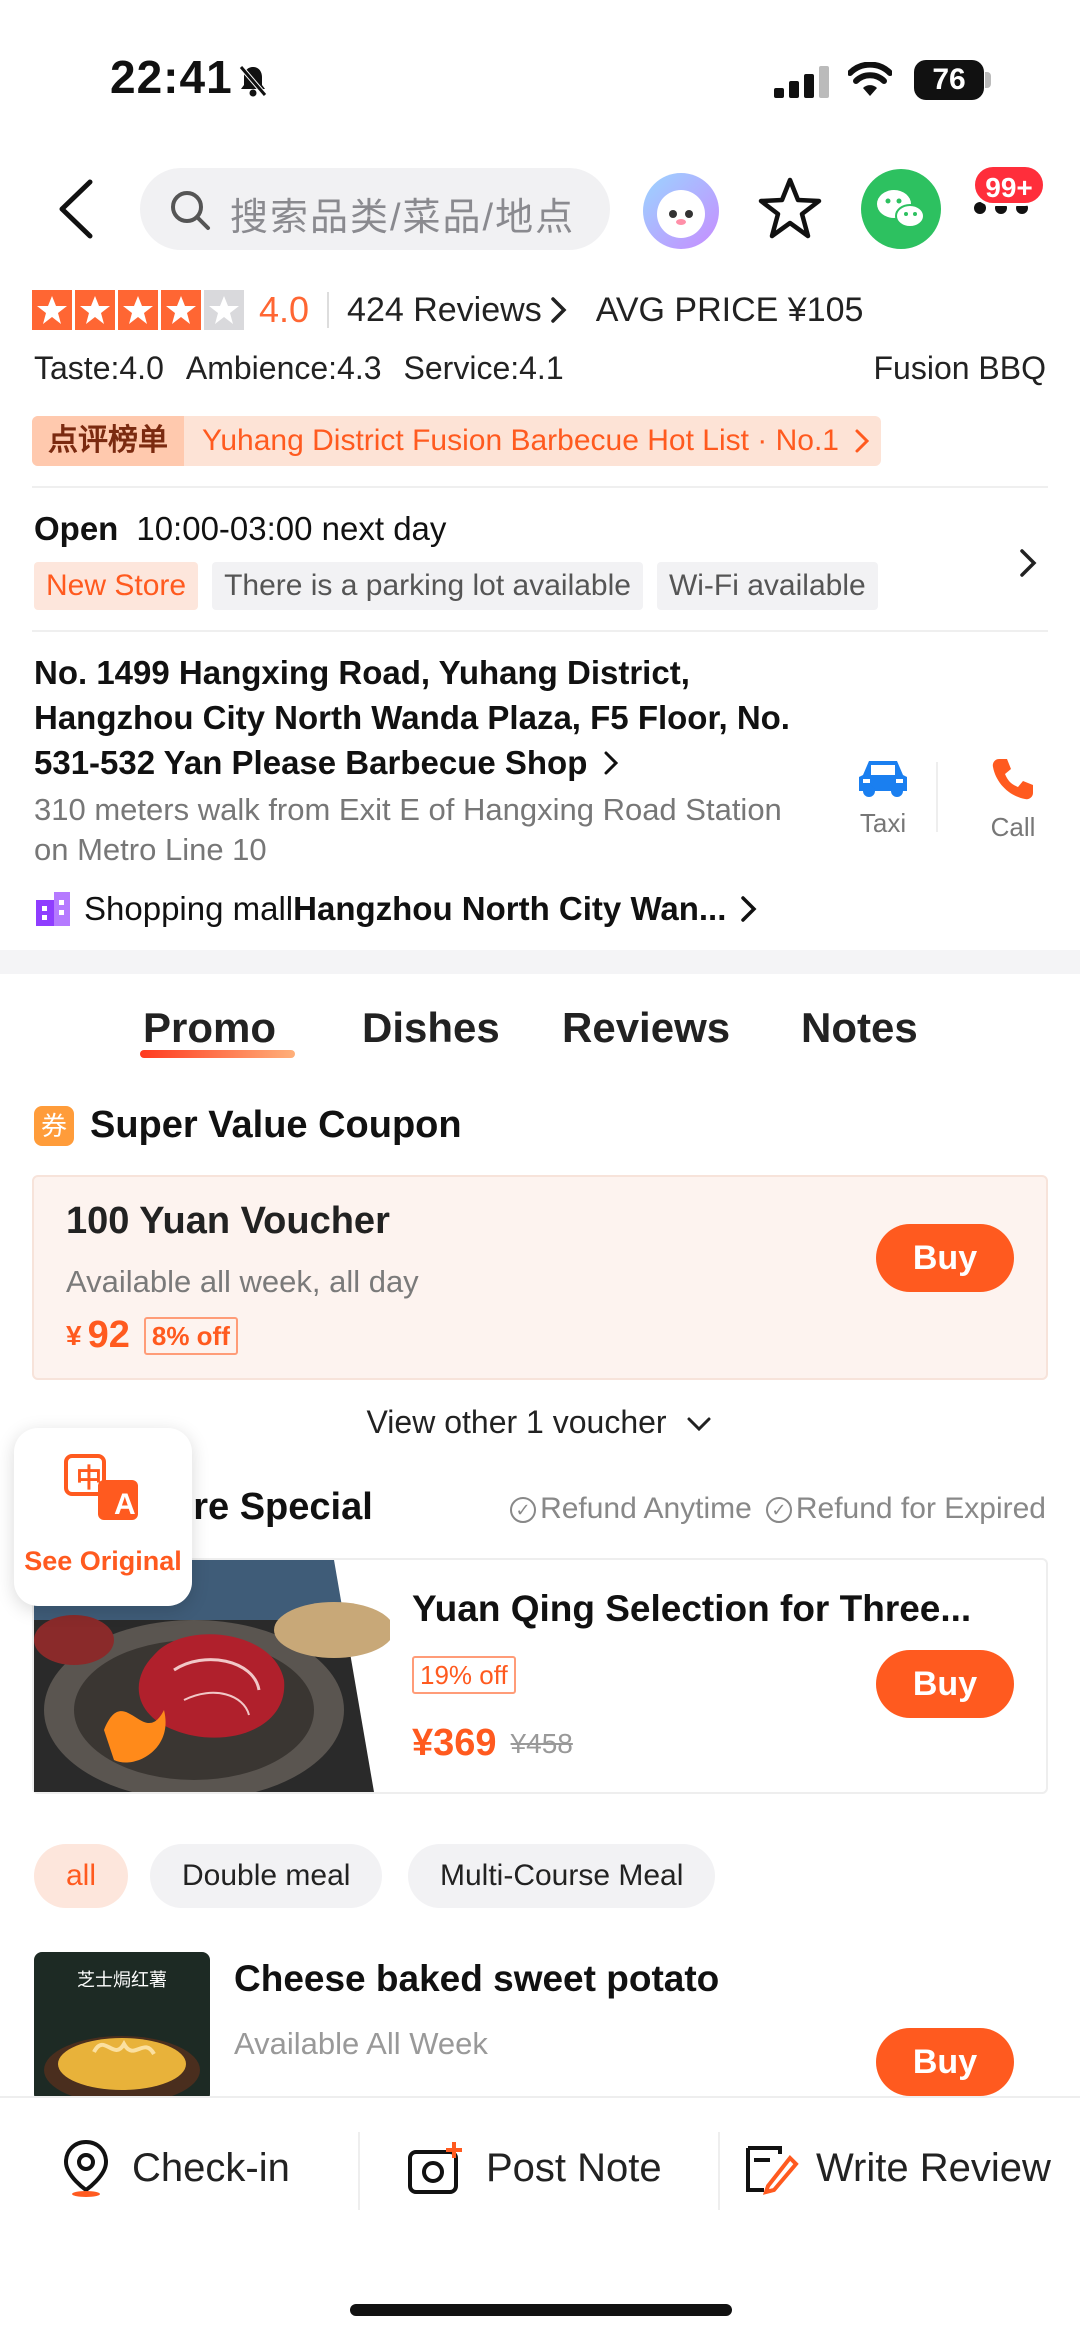 The image size is (1080, 2342). I want to click on tab-dishes: Dishes, so click(431, 1028).